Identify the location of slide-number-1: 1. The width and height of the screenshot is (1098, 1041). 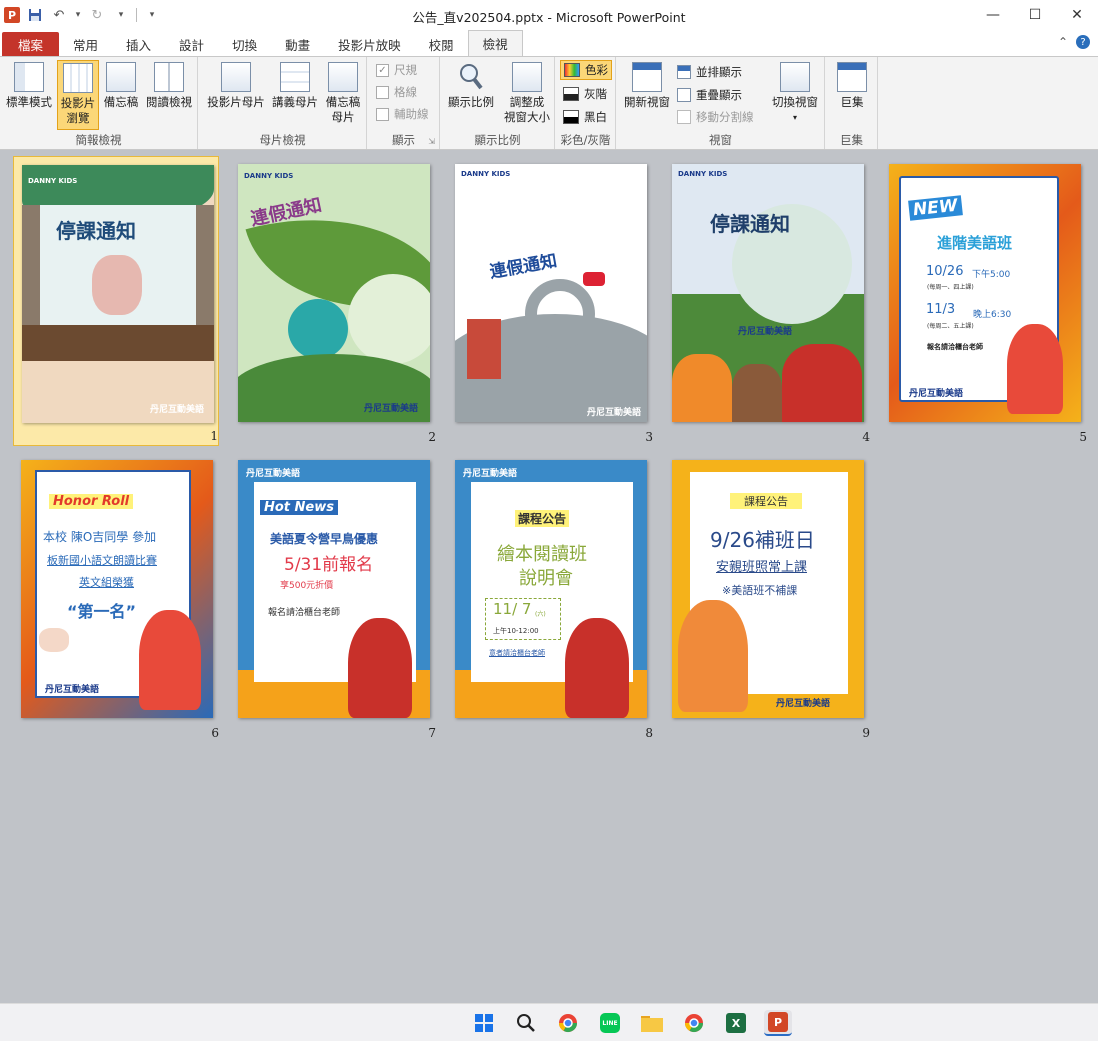
(214, 436).